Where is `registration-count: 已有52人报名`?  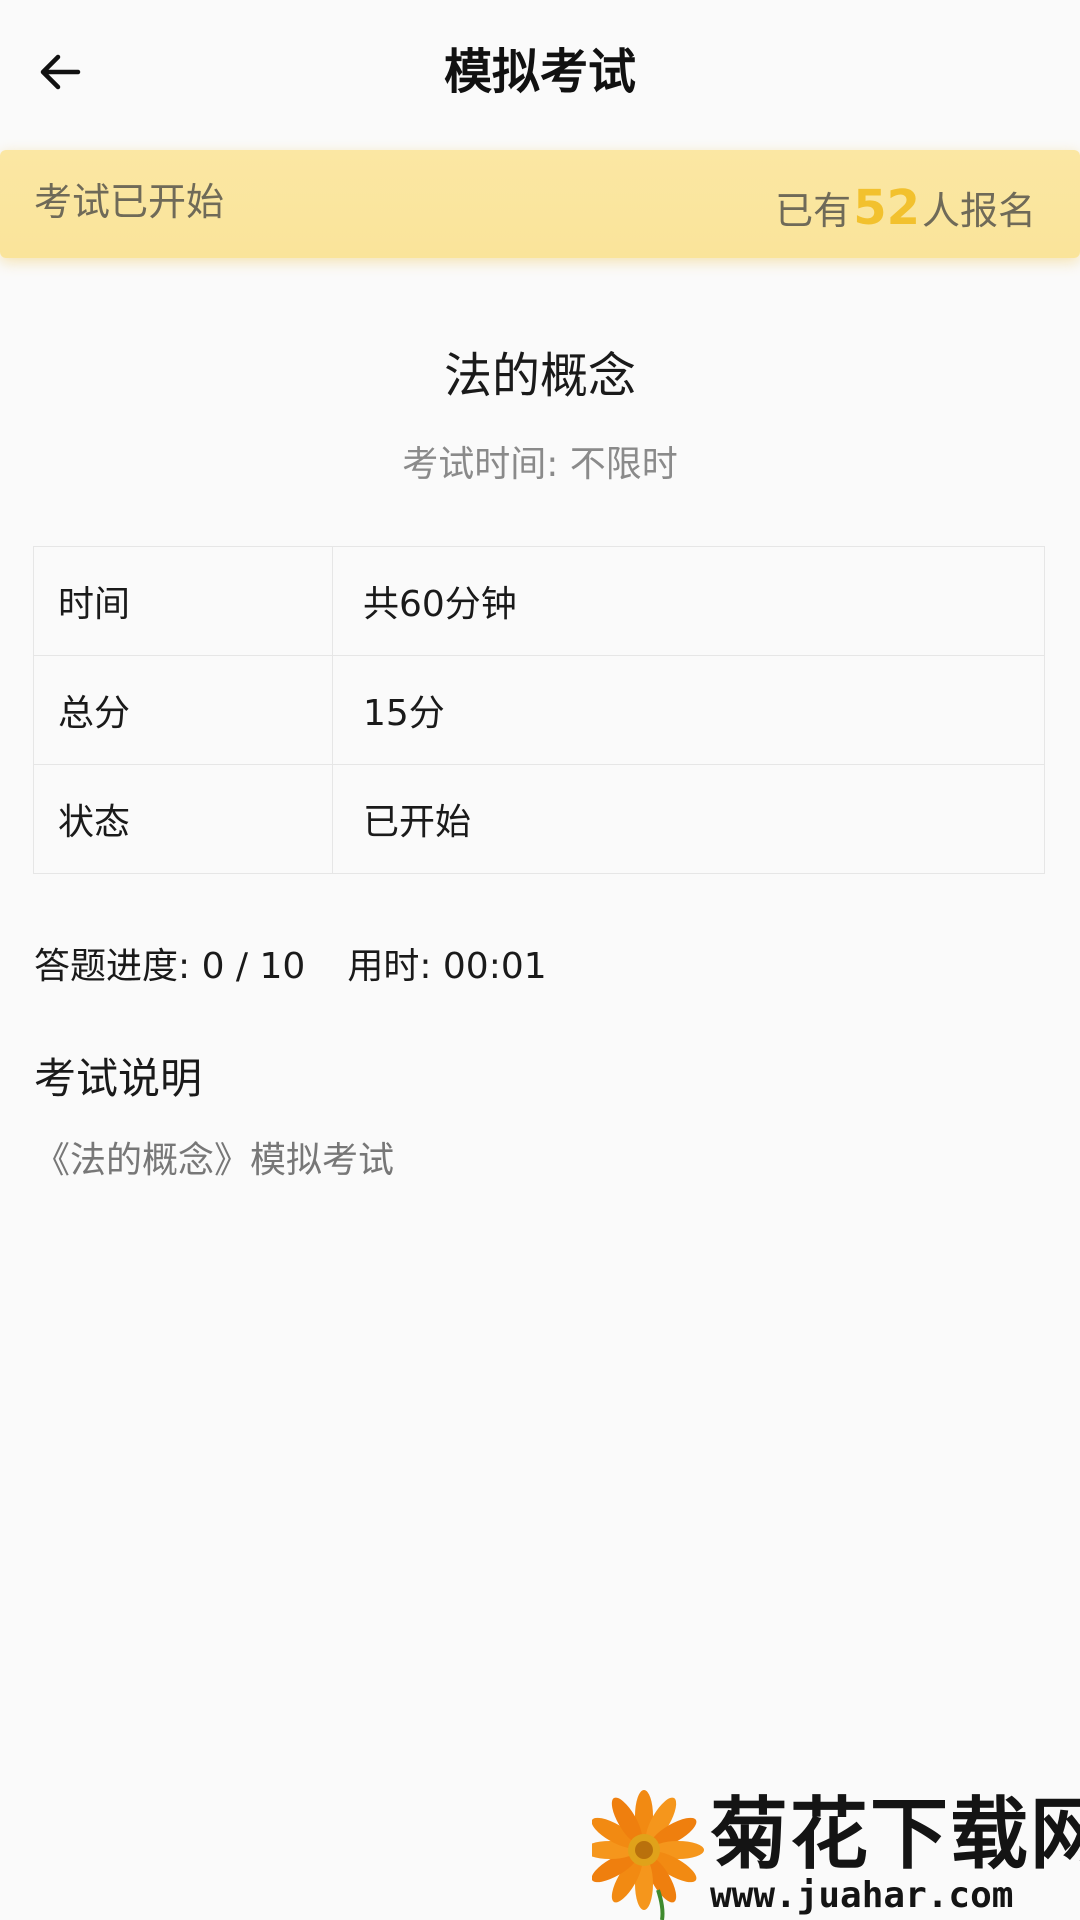 registration-count: 已有52人报名 is located at coordinates (905, 209).